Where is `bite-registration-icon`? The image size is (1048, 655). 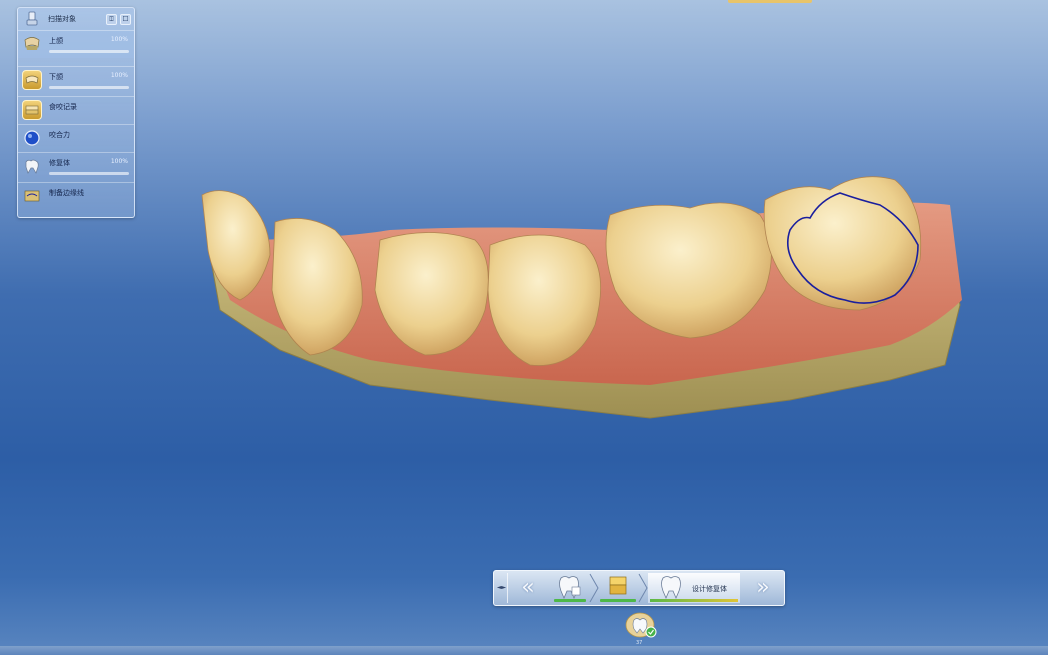 bite-registration-icon is located at coordinates (32, 110).